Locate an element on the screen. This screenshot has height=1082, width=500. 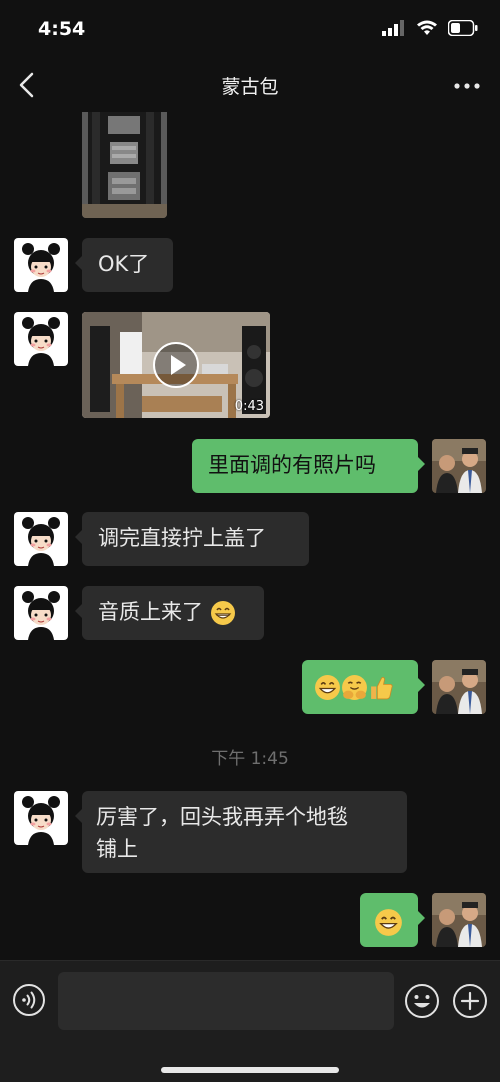
message-text: OK了 is located at coordinates (124, 264).